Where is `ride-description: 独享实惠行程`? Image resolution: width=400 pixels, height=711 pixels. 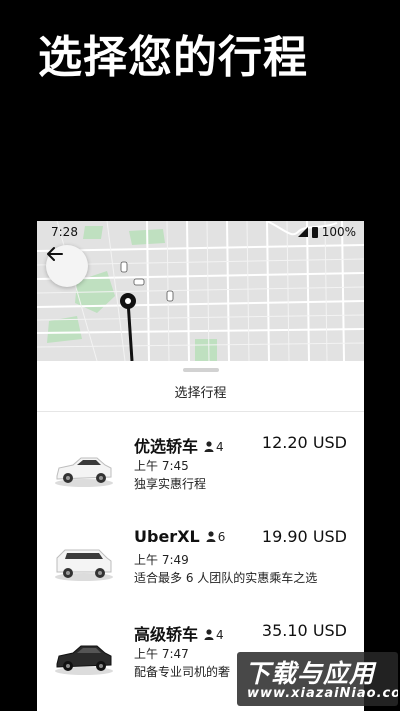
ride-description: 独享实惠行程 is located at coordinates (170, 484).